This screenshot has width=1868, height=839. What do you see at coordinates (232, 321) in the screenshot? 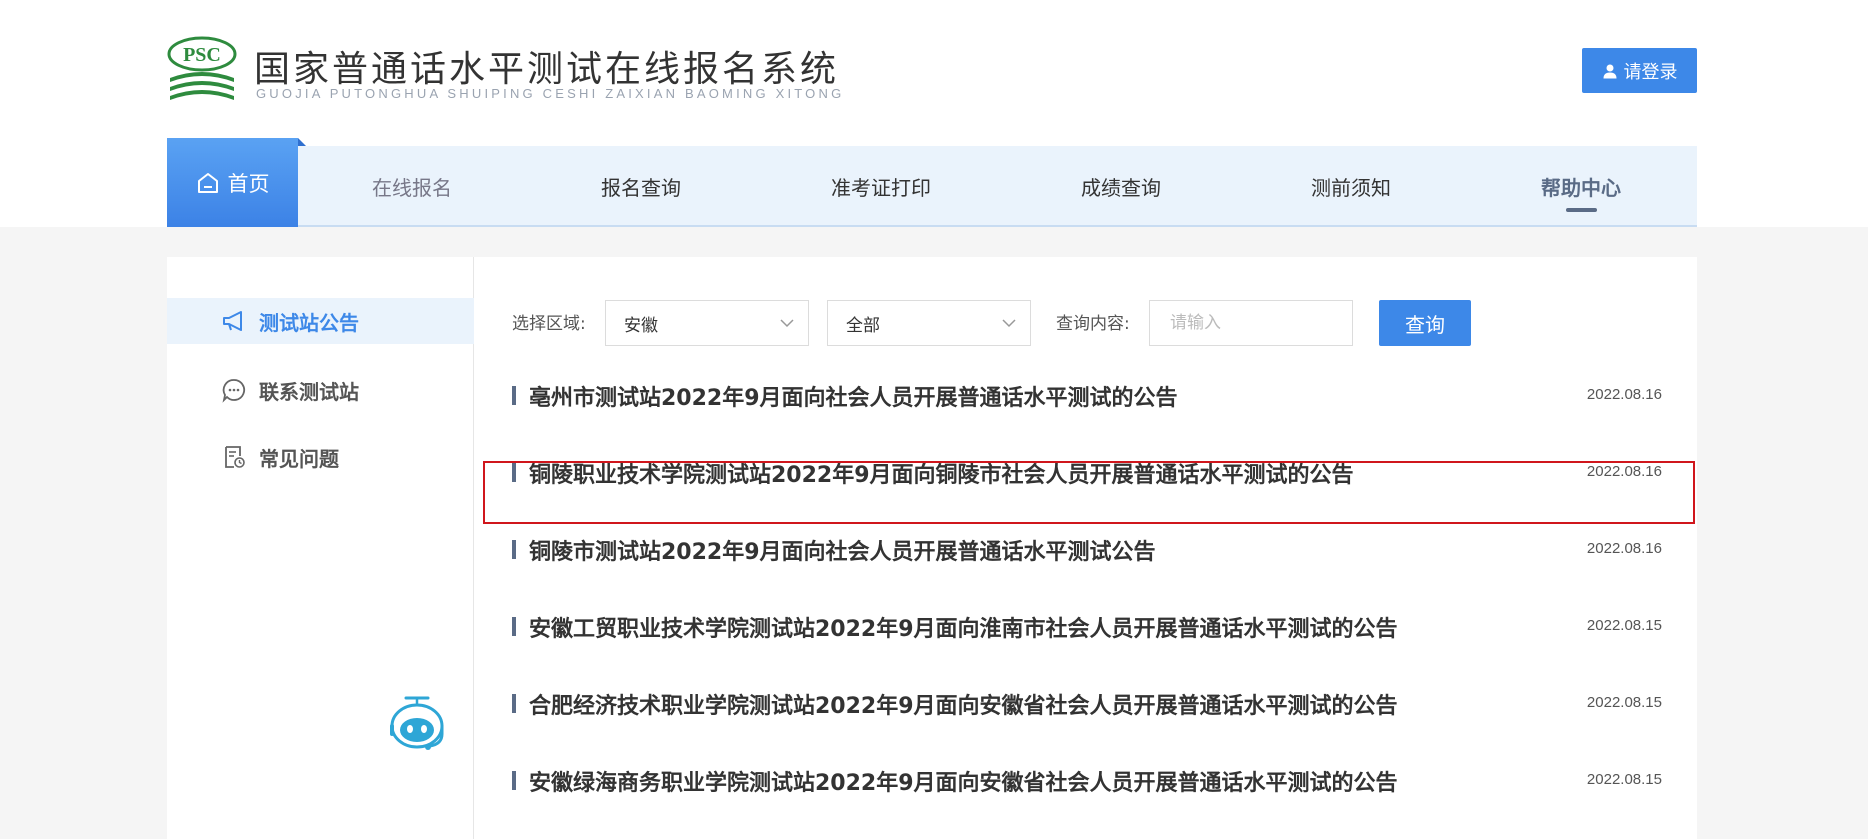
I see `megaphone-icon` at bounding box center [232, 321].